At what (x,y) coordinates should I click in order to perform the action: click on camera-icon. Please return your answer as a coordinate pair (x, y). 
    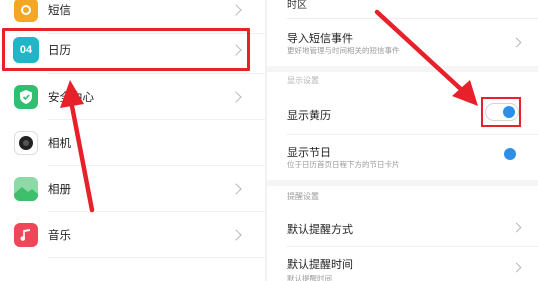
    Looking at the image, I should click on (26, 143).